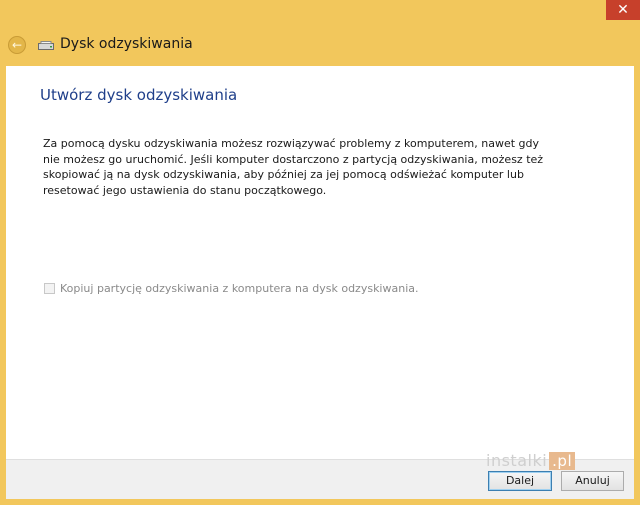  I want to click on back-button: ←, so click(17, 45).